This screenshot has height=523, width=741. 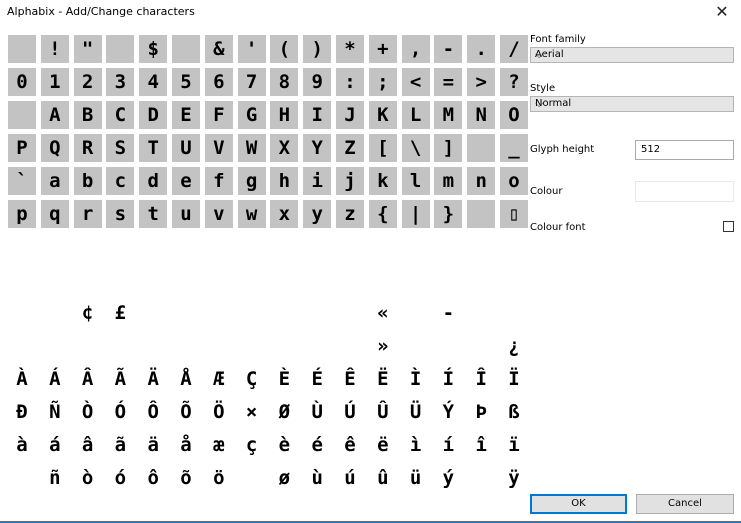 I want to click on glyph-cell: W, so click(x=251, y=148).